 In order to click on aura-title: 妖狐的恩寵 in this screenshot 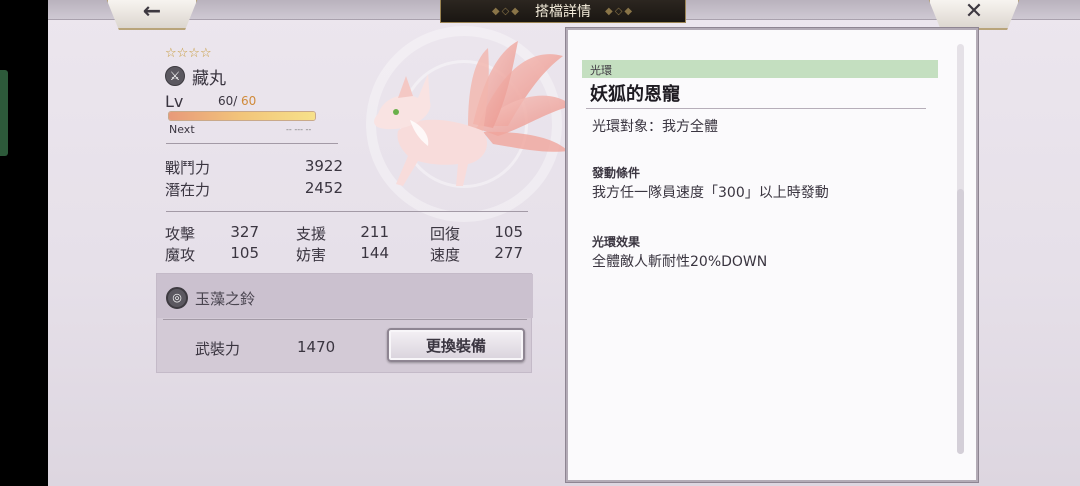, I will do `click(635, 94)`.